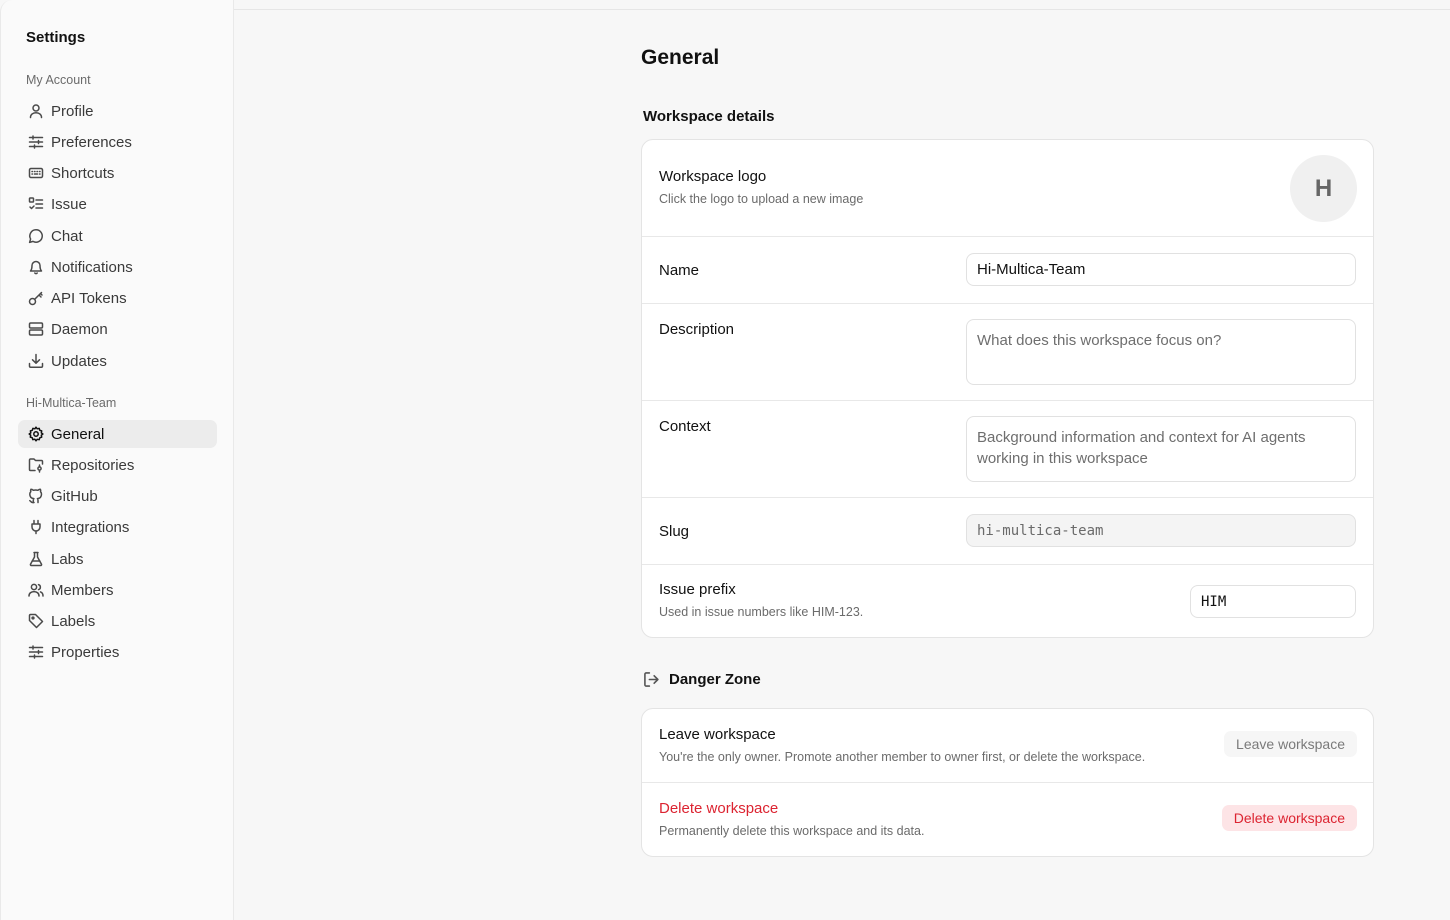 The image size is (1450, 920). What do you see at coordinates (36, 496) in the screenshot?
I see `github-icon` at bounding box center [36, 496].